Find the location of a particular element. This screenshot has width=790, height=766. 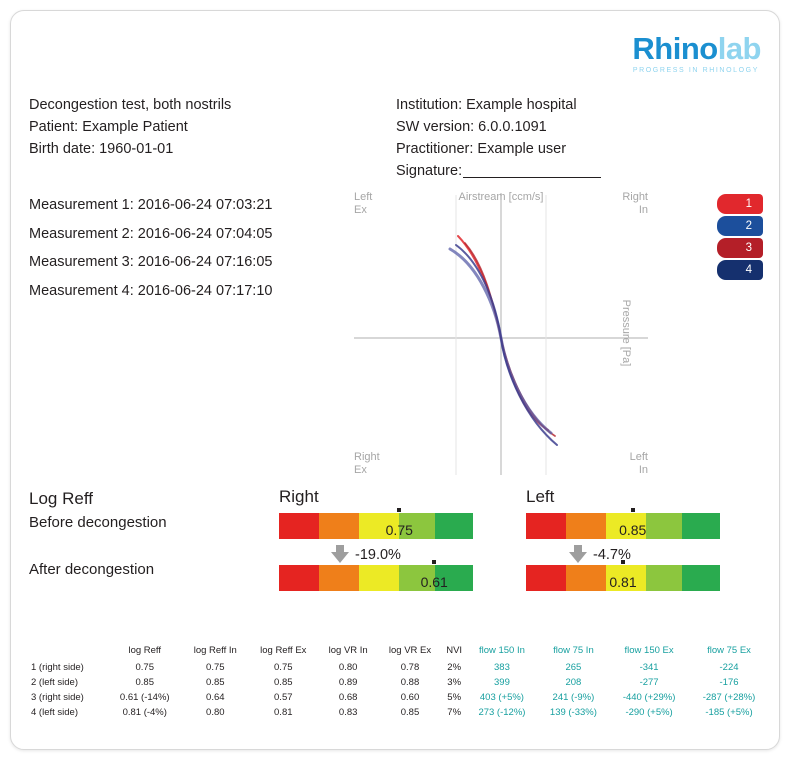

cell: 0.60 is located at coordinates (410, 697).